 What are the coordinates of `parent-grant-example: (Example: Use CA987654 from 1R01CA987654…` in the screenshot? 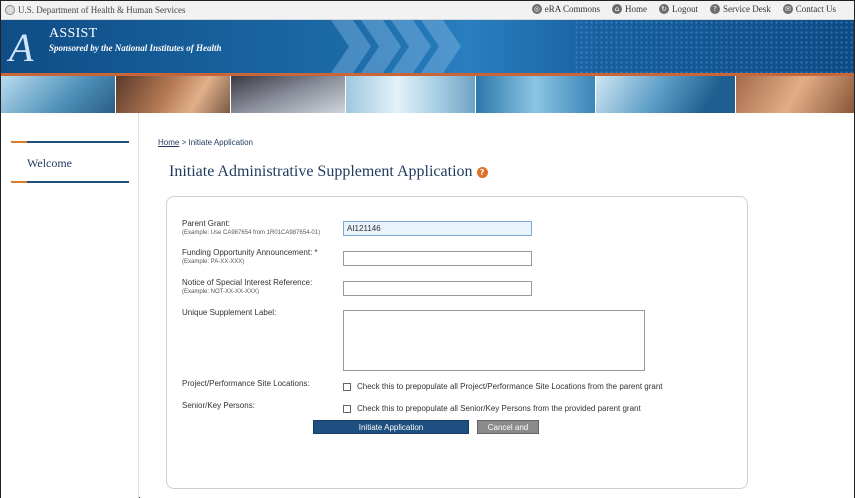 It's located at (251, 233).